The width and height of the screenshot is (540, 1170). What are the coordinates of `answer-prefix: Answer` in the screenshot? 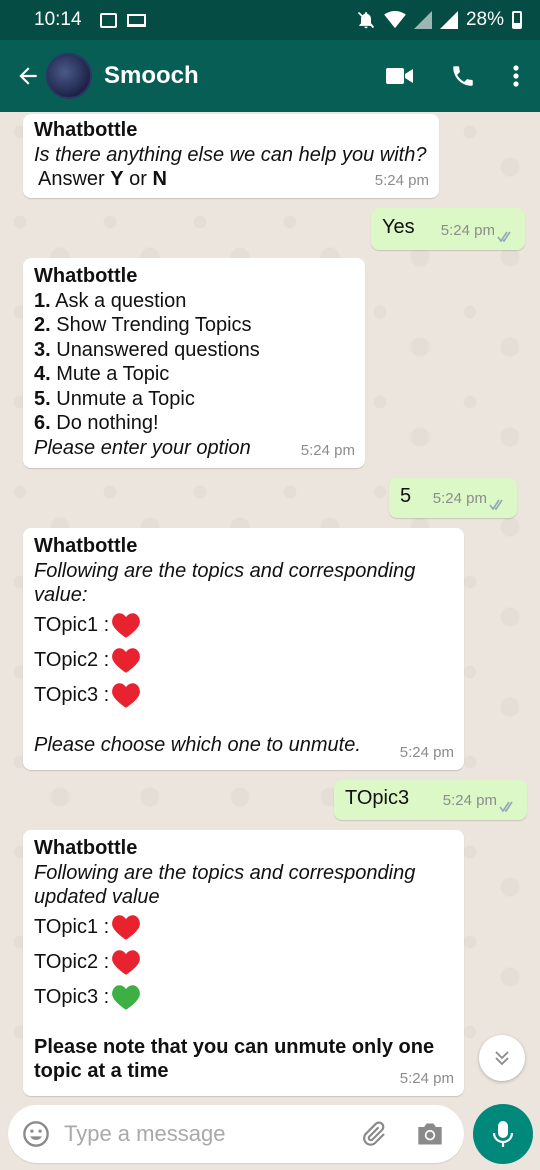 It's located at (74, 179).